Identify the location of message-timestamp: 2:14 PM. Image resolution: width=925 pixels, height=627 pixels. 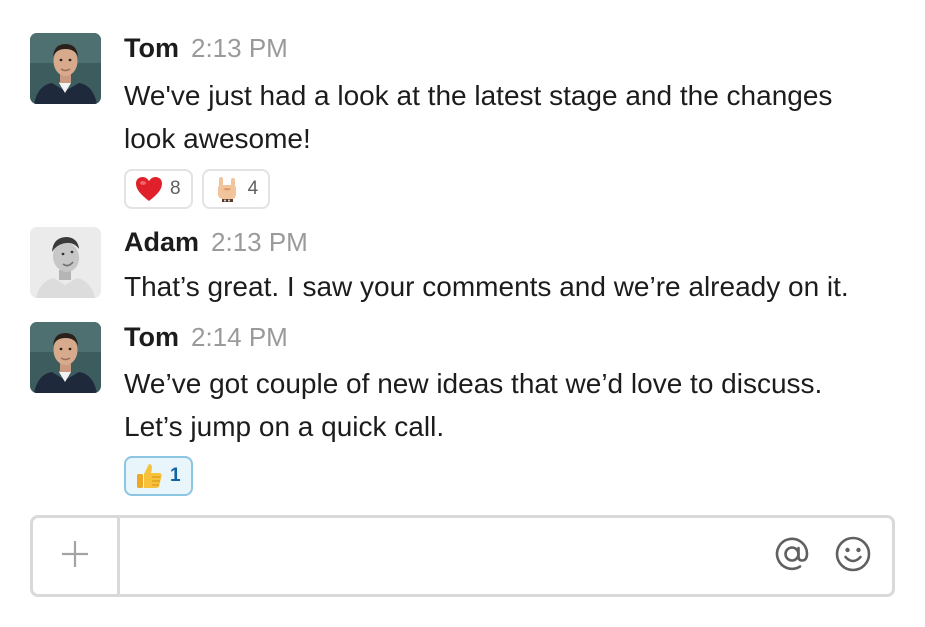
(239, 337).